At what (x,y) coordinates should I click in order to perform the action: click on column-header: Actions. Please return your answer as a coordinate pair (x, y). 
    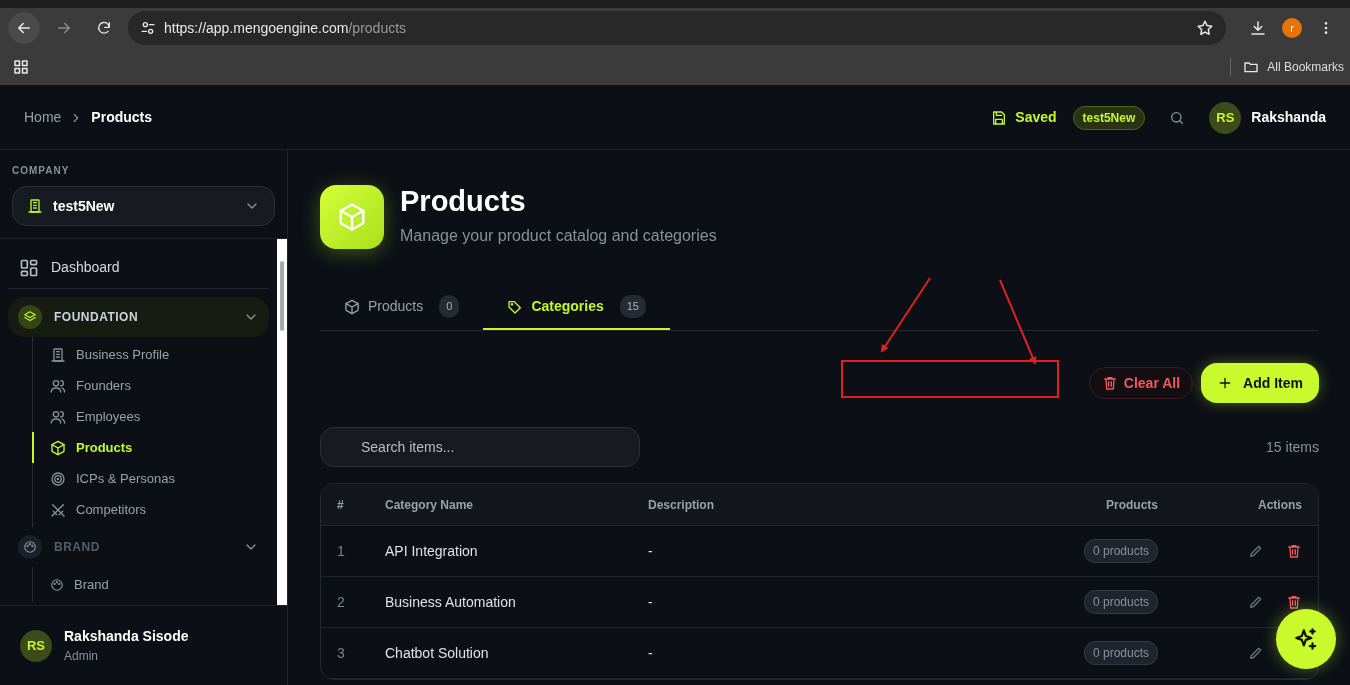
    Looking at the image, I should click on (1280, 504).